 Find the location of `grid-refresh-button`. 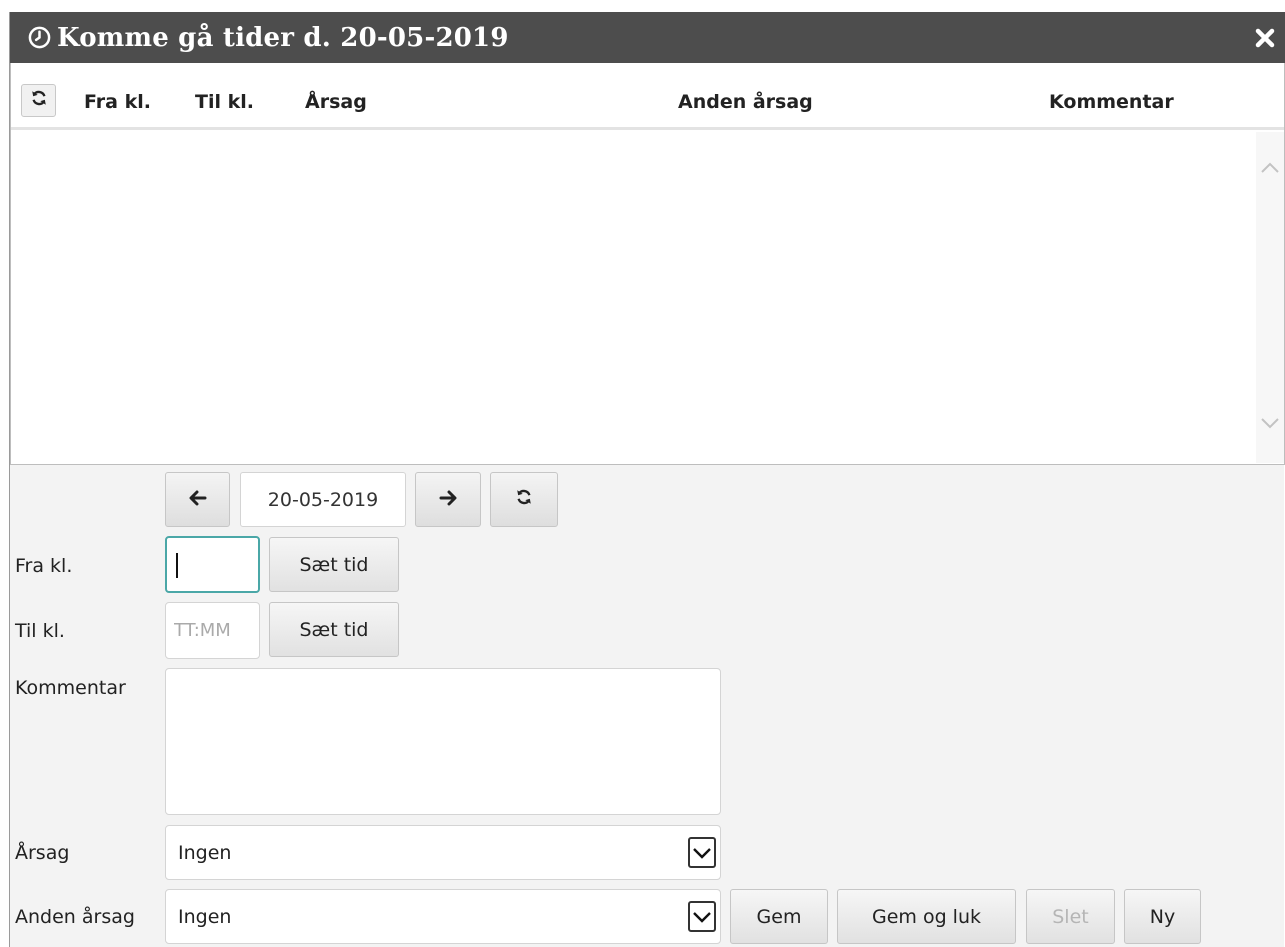

grid-refresh-button is located at coordinates (38, 100).